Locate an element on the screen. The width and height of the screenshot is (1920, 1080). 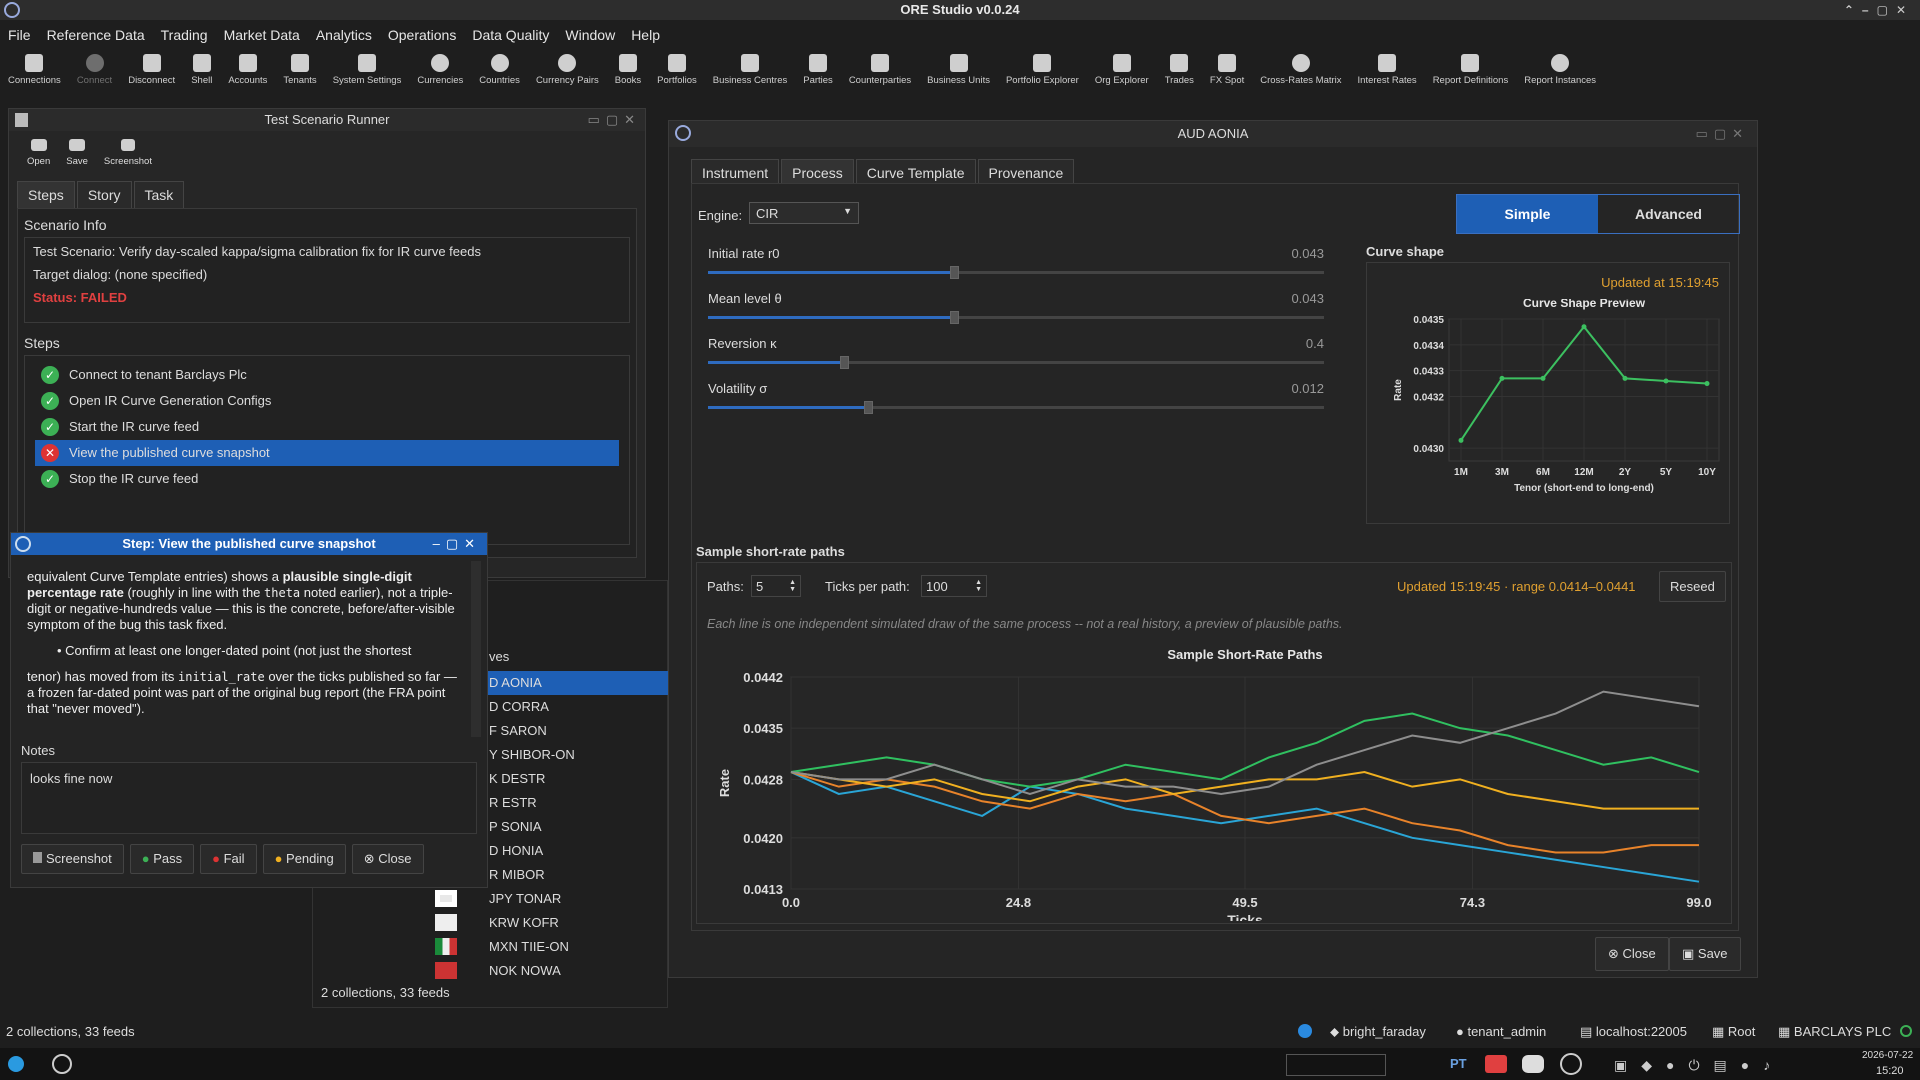
feed-item-selected: D AONIA is located at coordinates (571, 683).